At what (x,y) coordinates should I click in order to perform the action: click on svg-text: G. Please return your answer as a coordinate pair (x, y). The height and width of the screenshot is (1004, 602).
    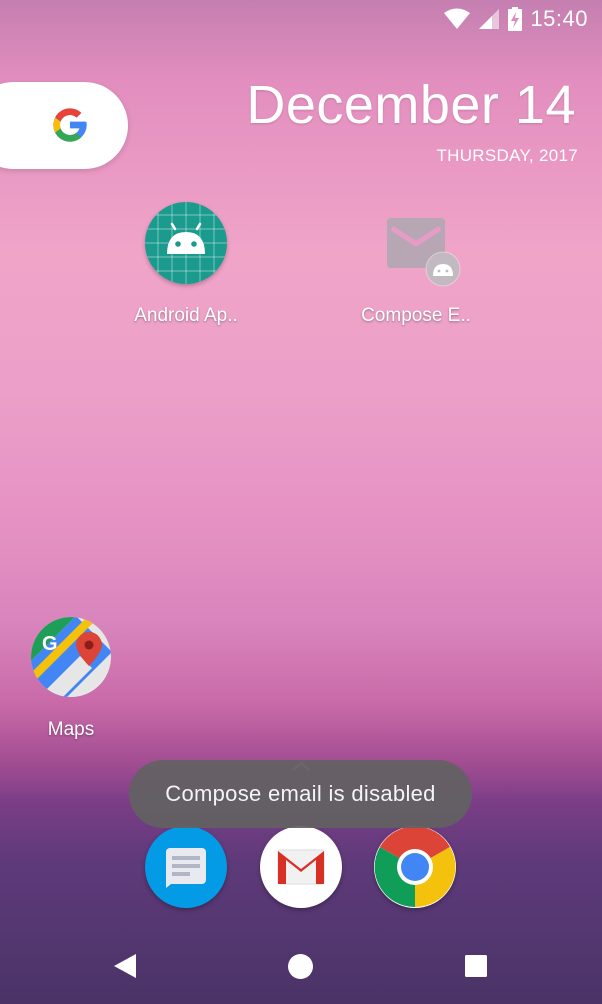
    Looking at the image, I should click on (50, 644).